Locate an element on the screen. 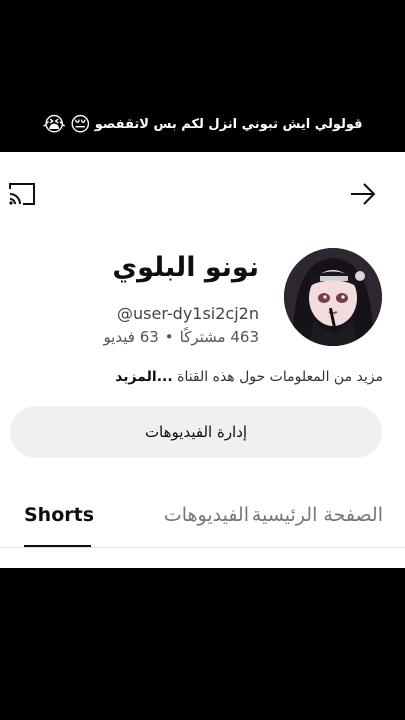 Image resolution: width=405 pixels, height=720 pixels. caption-text: قولولي ايش تبوني انزل لكم بس لاتقفصو is located at coordinates (228, 124).